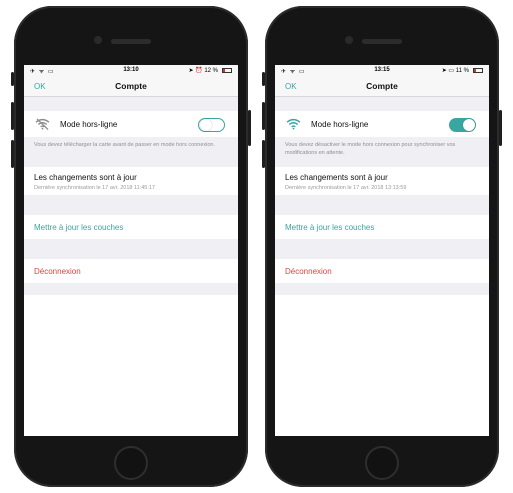  I want to click on status-bar: ✈ ᯤ ▭ 13:10 ➤ ⏰ 12 %, so click(131, 70).